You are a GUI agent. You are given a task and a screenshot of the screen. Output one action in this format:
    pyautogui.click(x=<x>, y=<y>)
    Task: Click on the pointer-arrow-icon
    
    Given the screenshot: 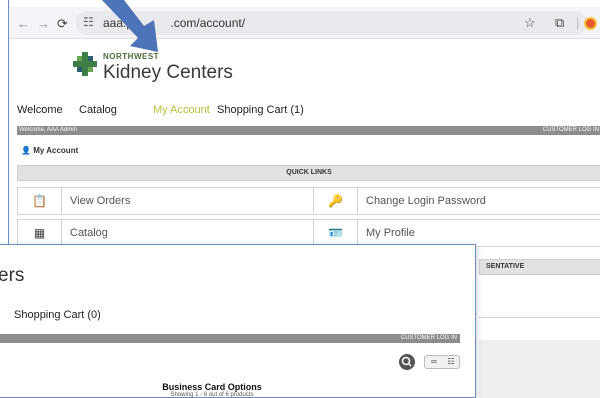 What is the action you would take?
    pyautogui.click(x=130, y=26)
    